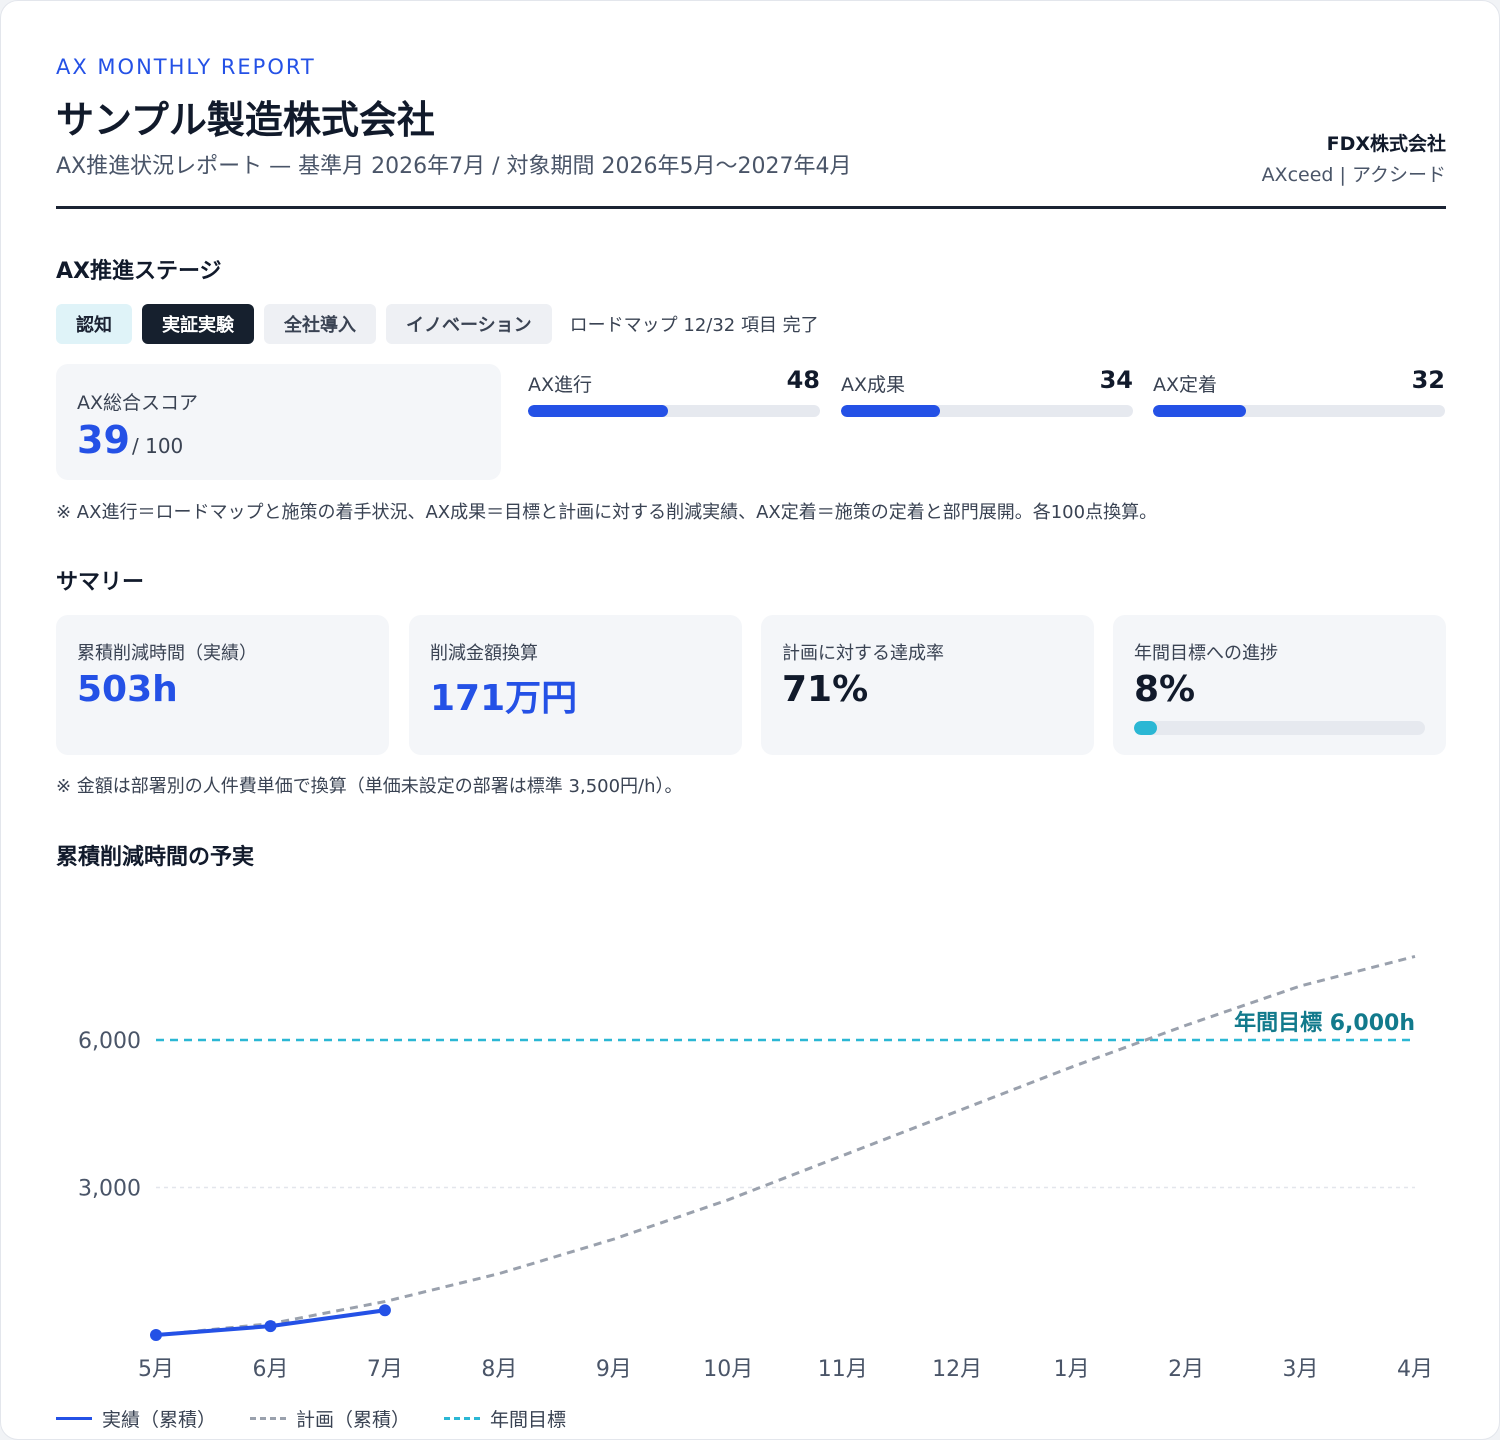 Image resolution: width=1500 pixels, height=1440 pixels. I want to click on x-tick-label: 1月, so click(1072, 1369).